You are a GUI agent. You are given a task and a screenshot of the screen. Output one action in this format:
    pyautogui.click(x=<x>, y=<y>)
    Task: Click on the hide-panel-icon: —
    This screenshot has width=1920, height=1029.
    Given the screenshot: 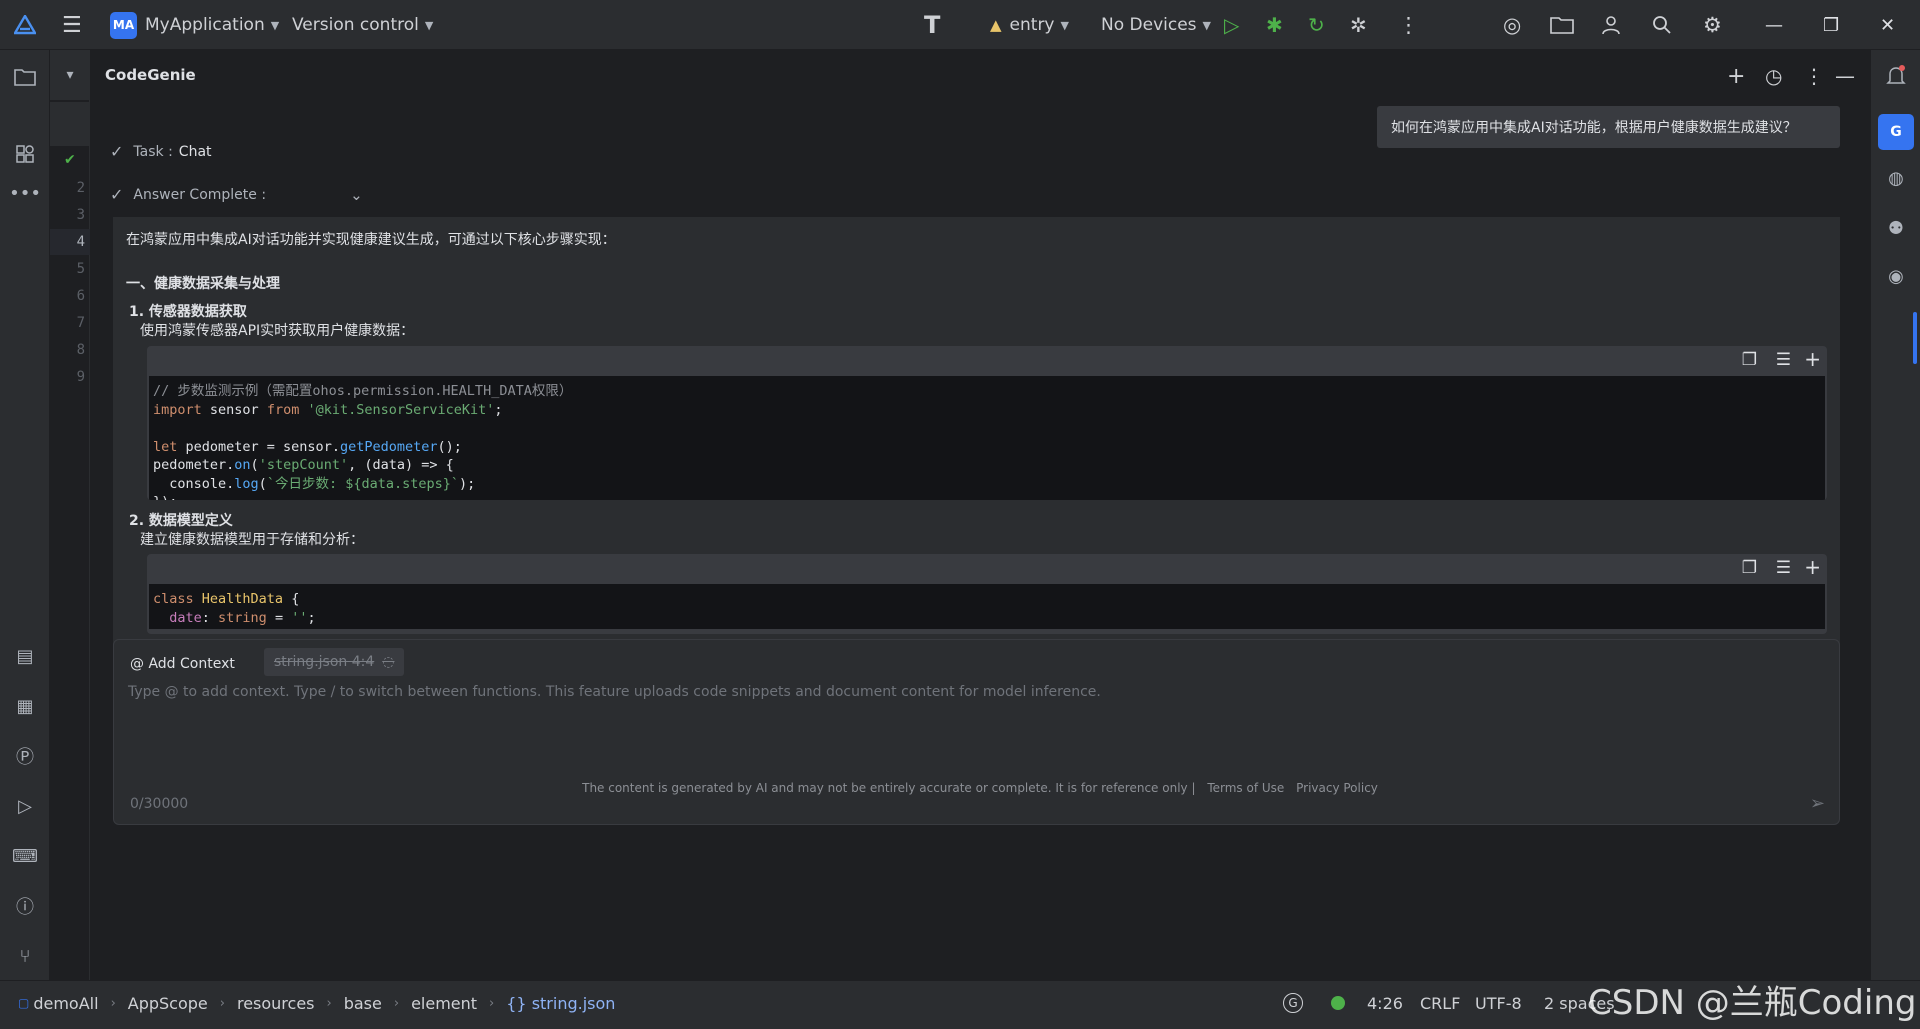 What is the action you would take?
    pyautogui.click(x=1845, y=76)
    